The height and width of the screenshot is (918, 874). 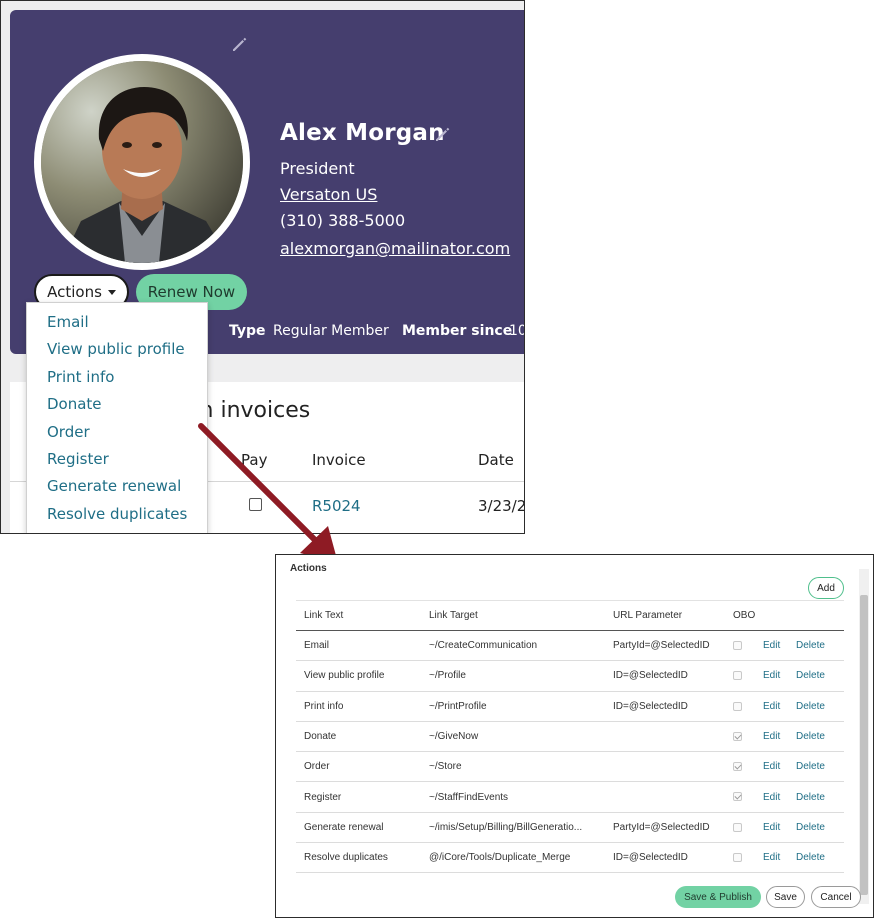 I want to click on link-target-cell: ~/PrintProfile, so click(x=513, y=706).